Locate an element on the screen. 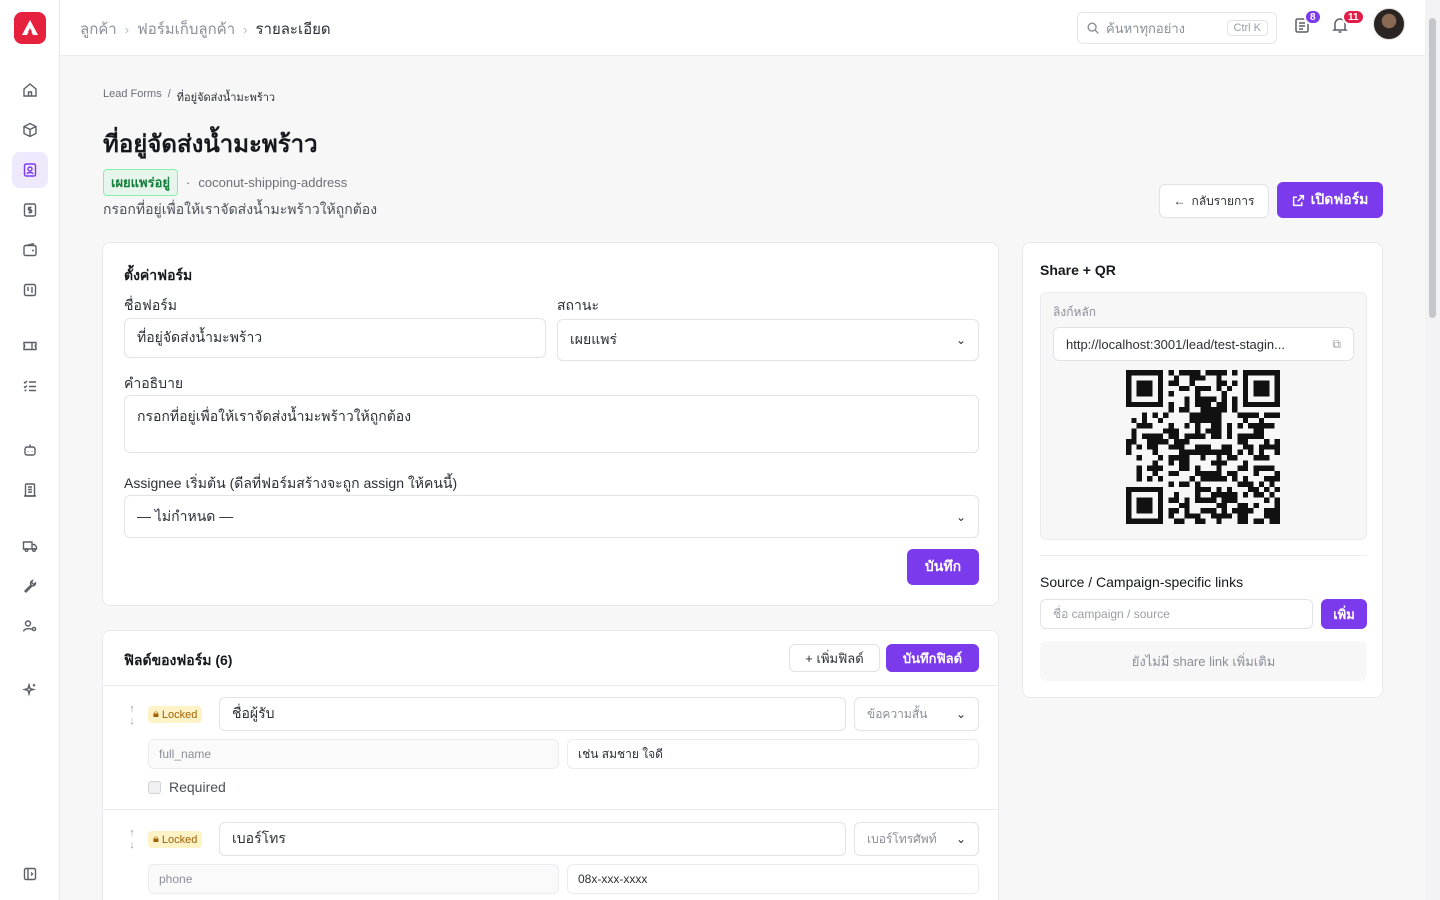 The width and height of the screenshot is (1440, 900). avatar is located at coordinates (1389, 24).